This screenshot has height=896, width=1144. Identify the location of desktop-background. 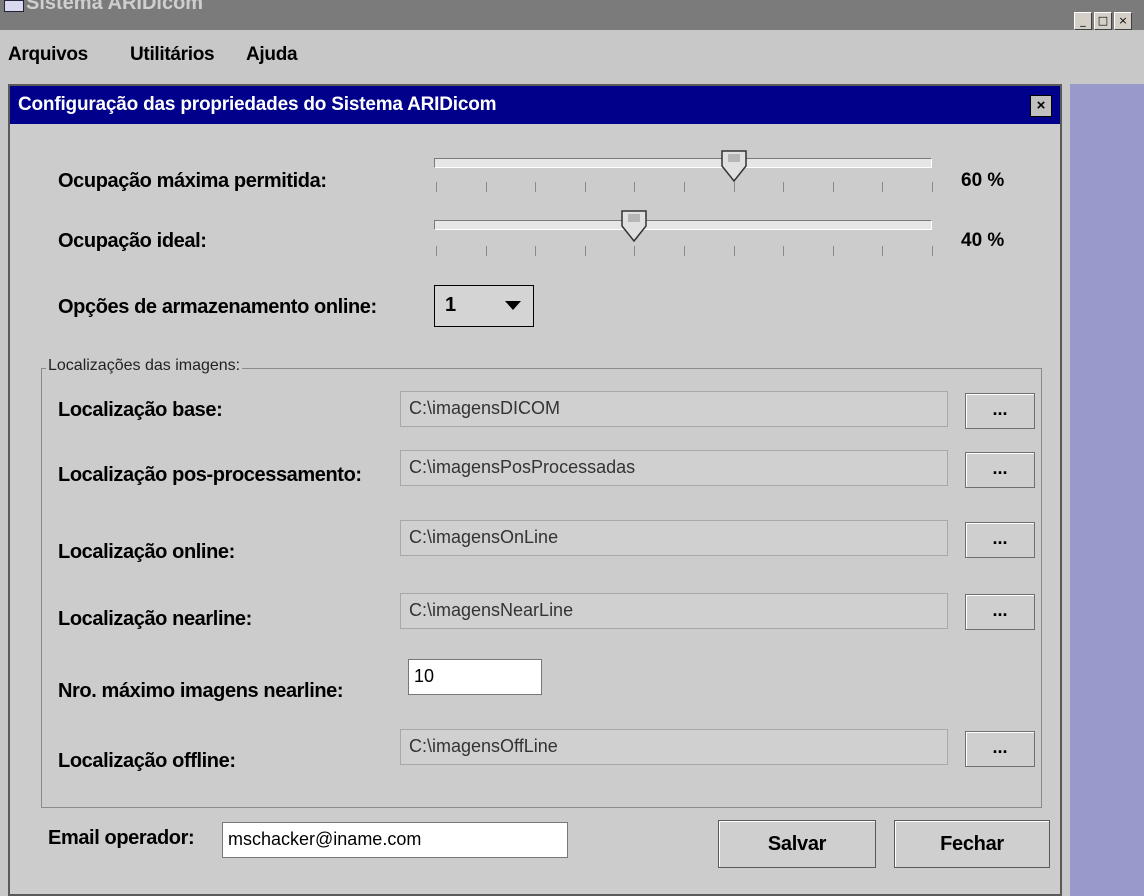
(1107, 490).